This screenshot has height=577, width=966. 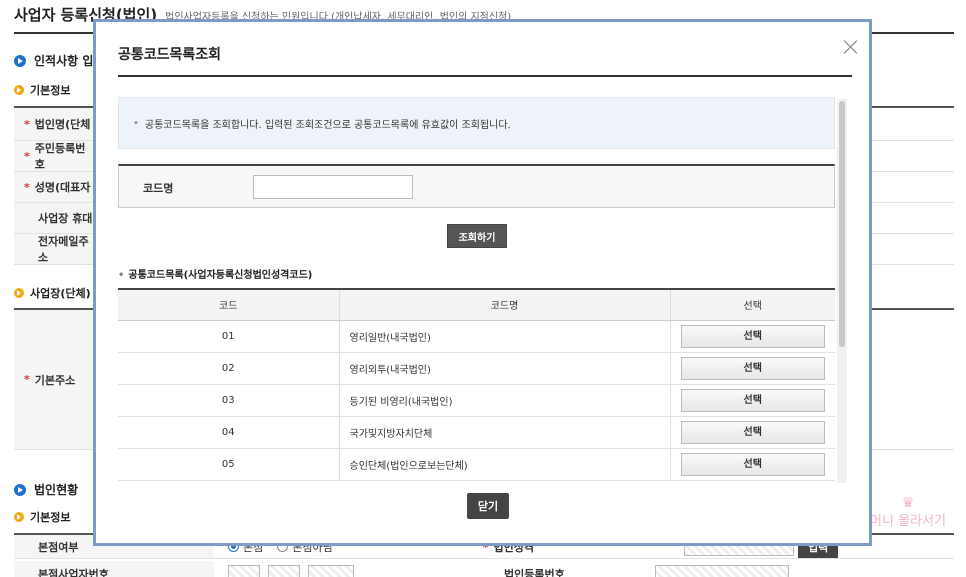 I want to click on modal-scrollbar, so click(x=842, y=291).